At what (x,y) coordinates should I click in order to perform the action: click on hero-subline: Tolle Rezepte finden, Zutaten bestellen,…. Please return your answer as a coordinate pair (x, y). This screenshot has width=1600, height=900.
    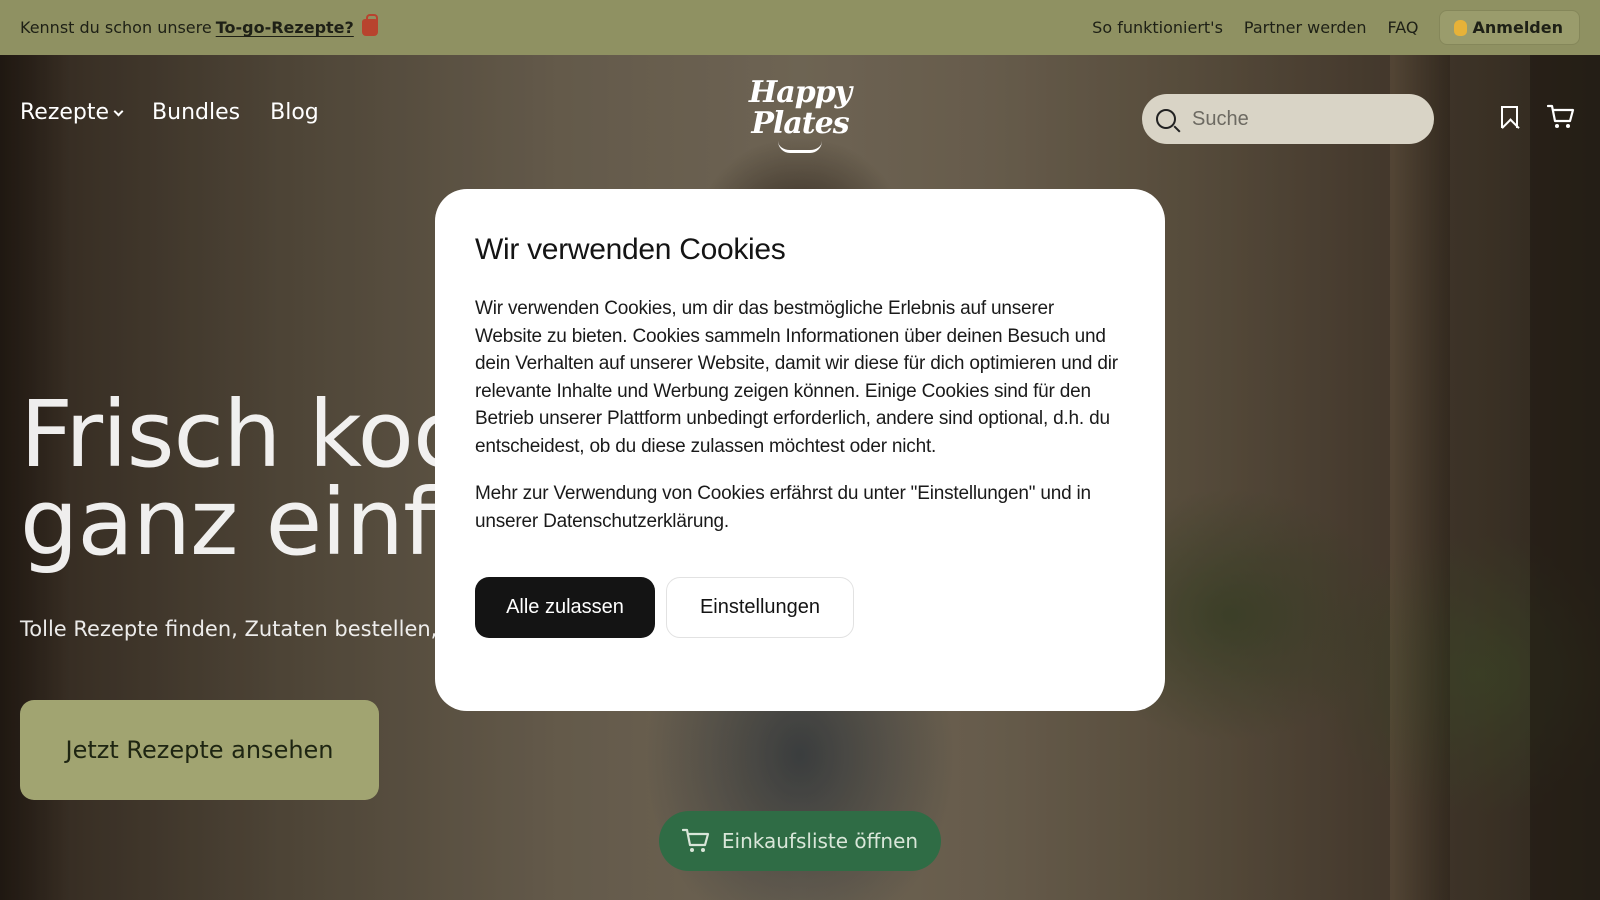
    Looking at the image, I should click on (235, 629).